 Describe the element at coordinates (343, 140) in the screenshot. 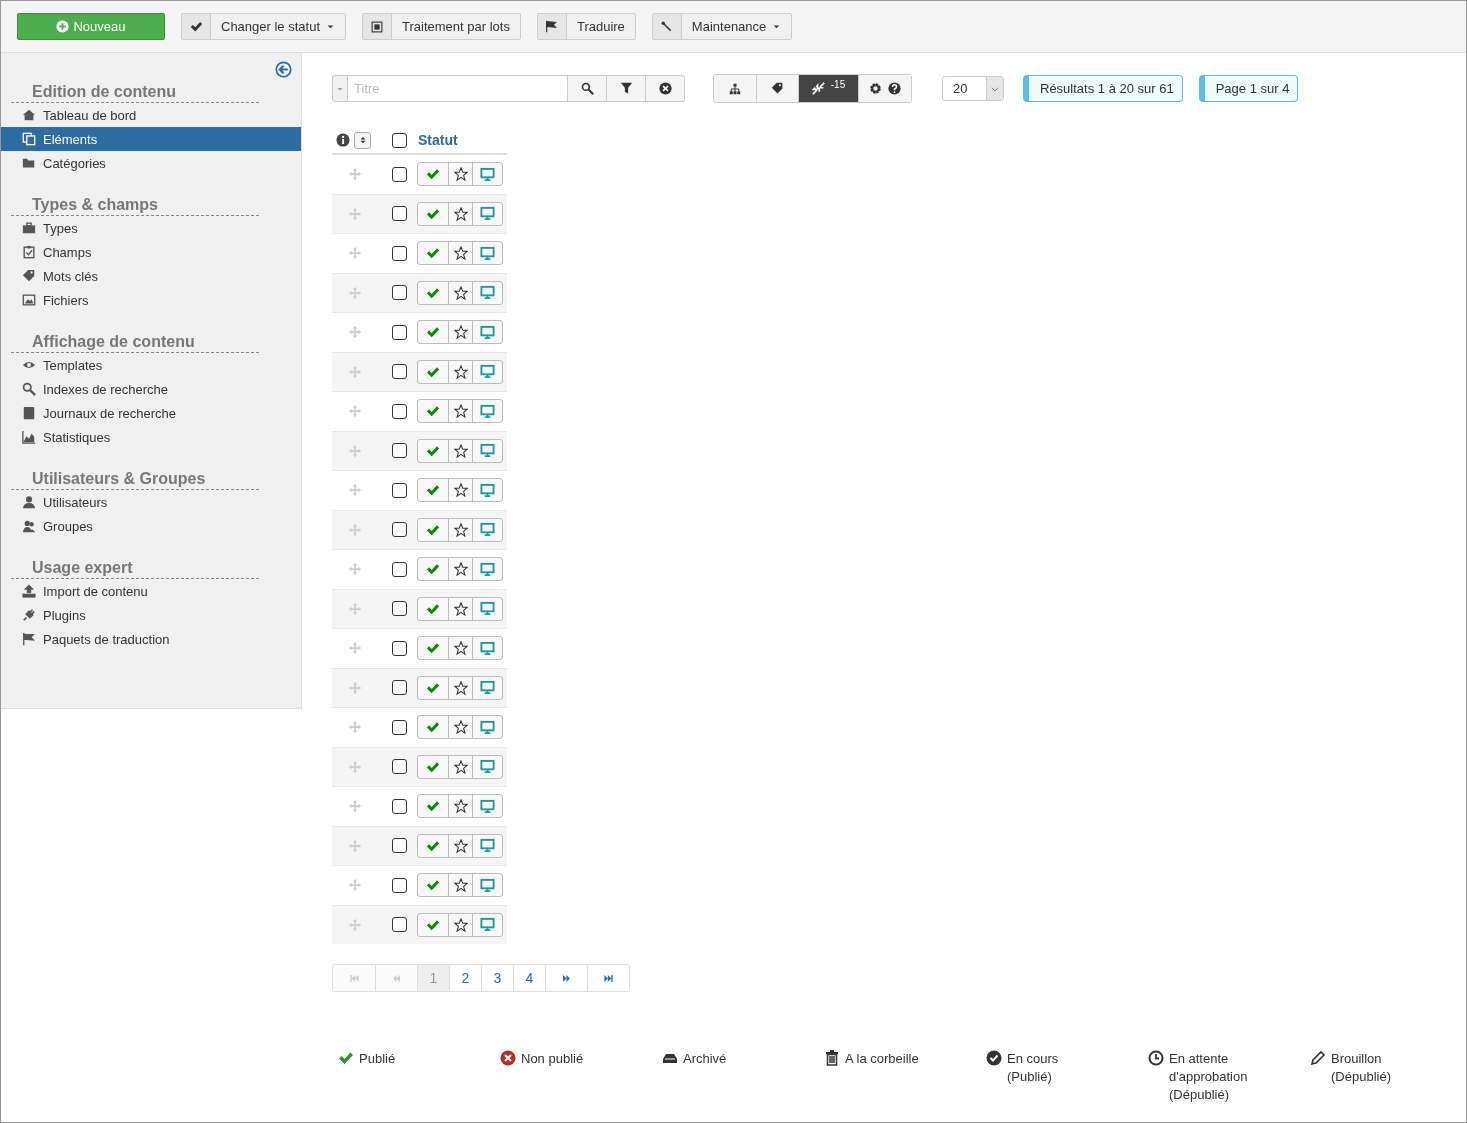

I see `info-icon` at that location.